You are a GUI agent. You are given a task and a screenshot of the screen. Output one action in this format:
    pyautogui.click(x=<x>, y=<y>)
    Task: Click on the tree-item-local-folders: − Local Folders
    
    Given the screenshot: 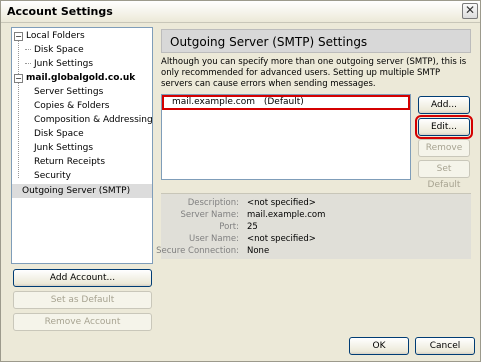 What is the action you would take?
    pyautogui.click(x=82, y=36)
    